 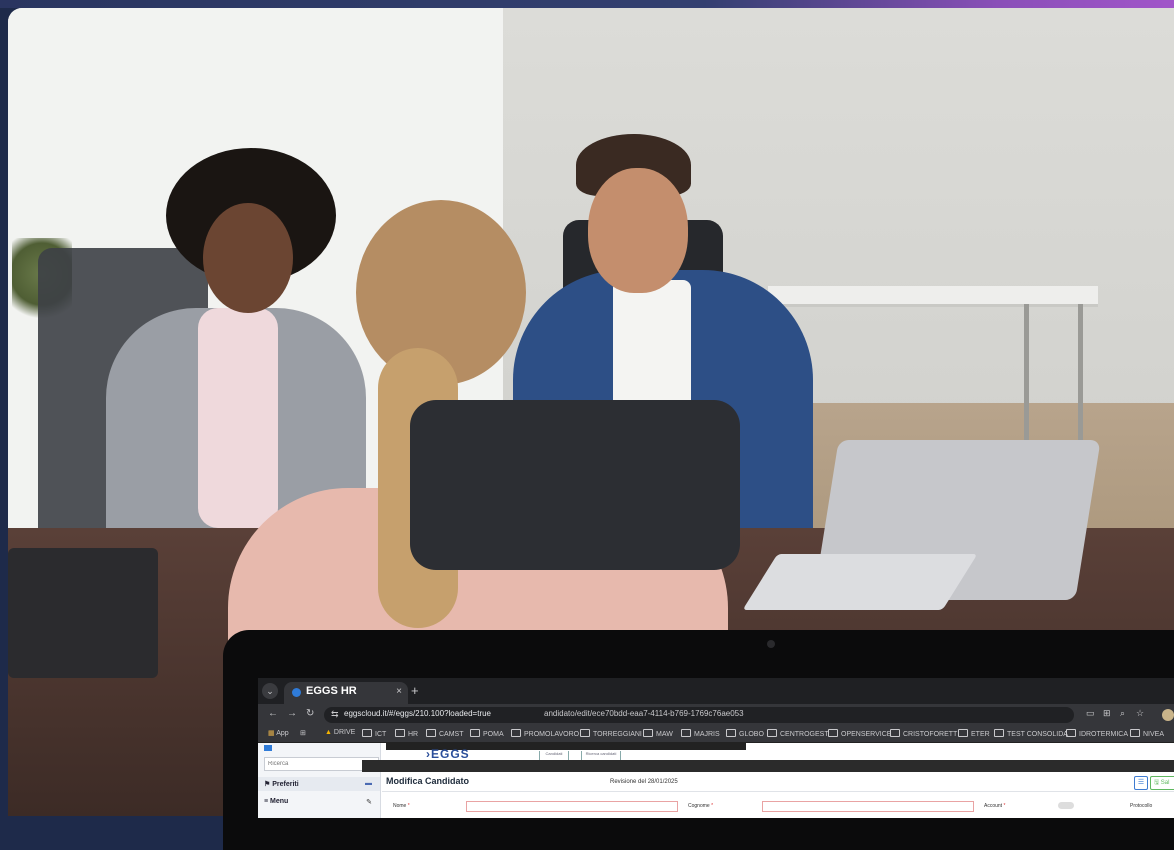 I want to click on nome-label: Nome *, so click(x=401, y=806).